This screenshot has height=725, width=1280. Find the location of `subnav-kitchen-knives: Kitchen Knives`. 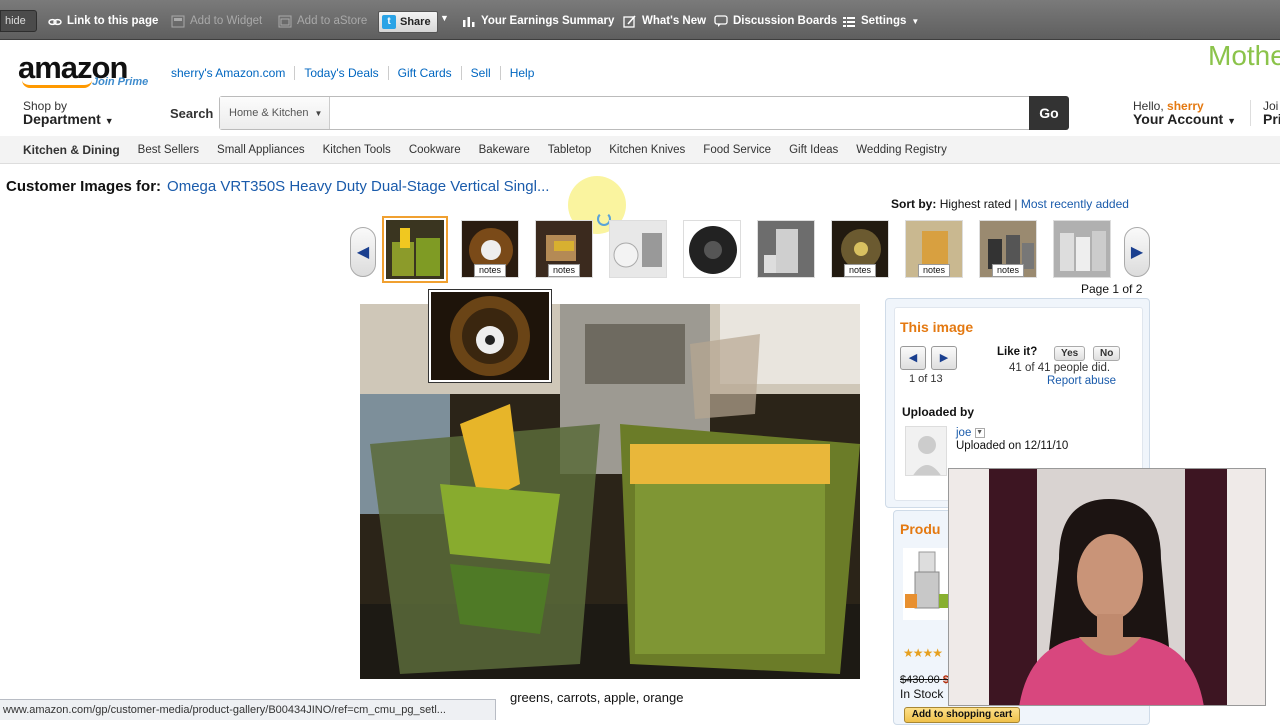

subnav-kitchen-knives: Kitchen Knives is located at coordinates (647, 150).